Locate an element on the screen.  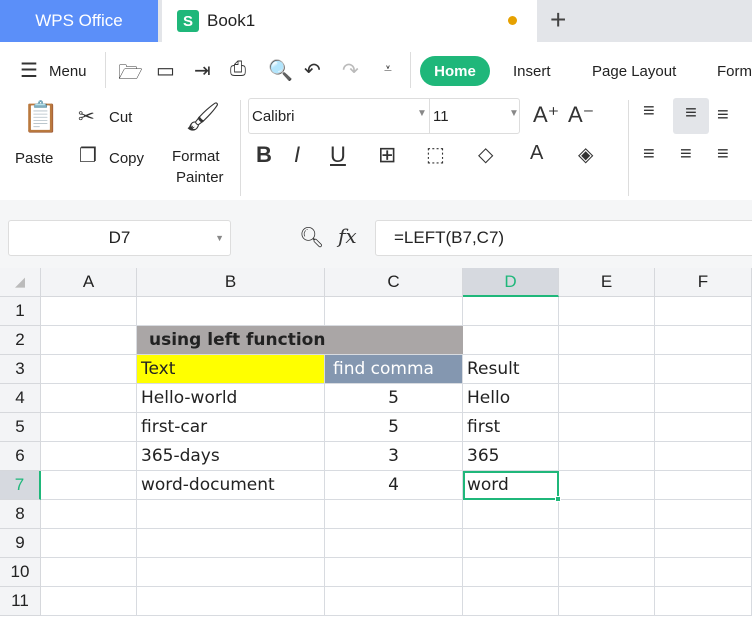
tab-insert: Insert is located at coordinates (532, 71).